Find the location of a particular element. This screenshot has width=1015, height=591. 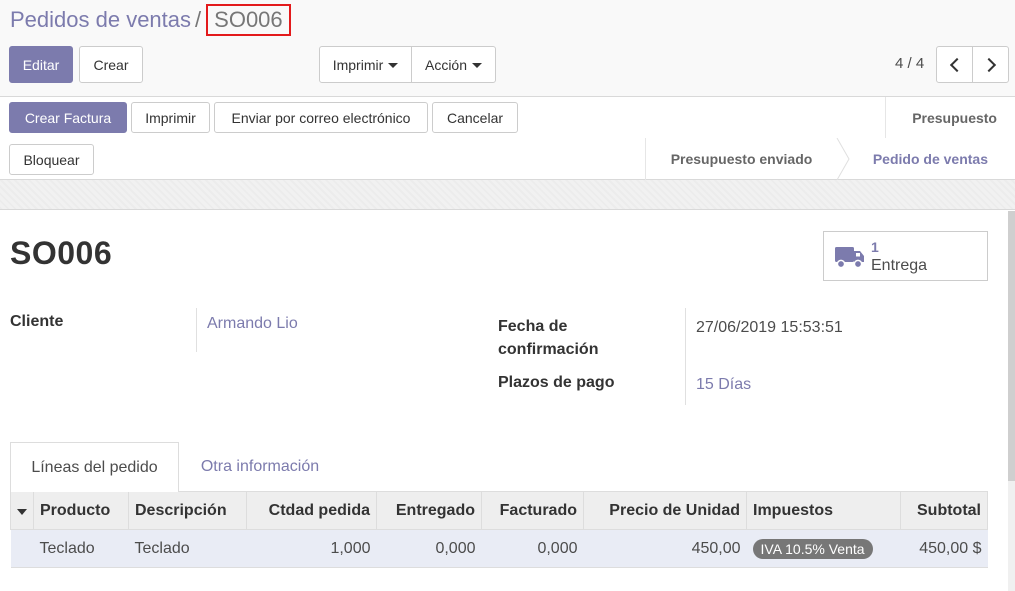

delivery-smart-button: 1 Entrega is located at coordinates (905, 256).